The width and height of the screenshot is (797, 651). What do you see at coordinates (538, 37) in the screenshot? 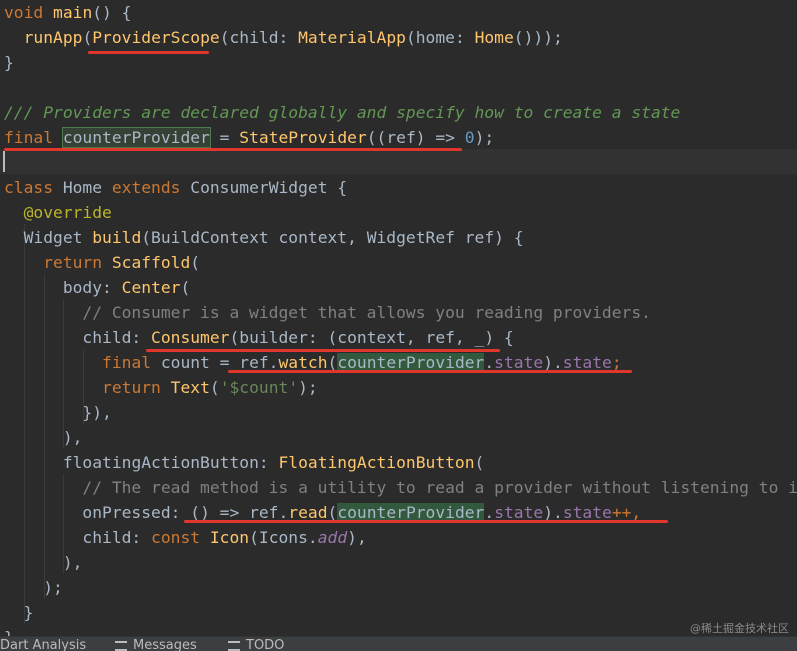
I see `code-text: ()));` at bounding box center [538, 37].